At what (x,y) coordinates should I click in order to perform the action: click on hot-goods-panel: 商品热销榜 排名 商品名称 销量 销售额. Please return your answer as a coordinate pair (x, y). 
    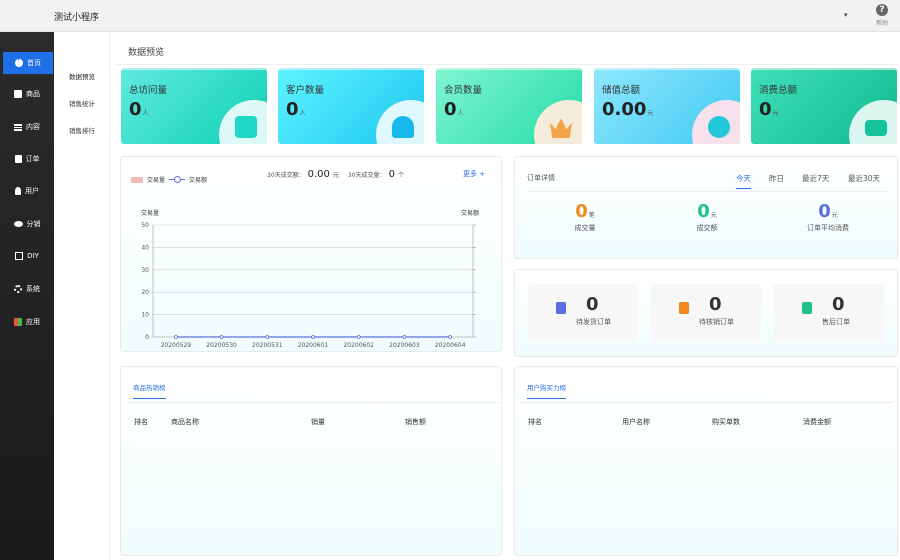
    Looking at the image, I should click on (311, 461).